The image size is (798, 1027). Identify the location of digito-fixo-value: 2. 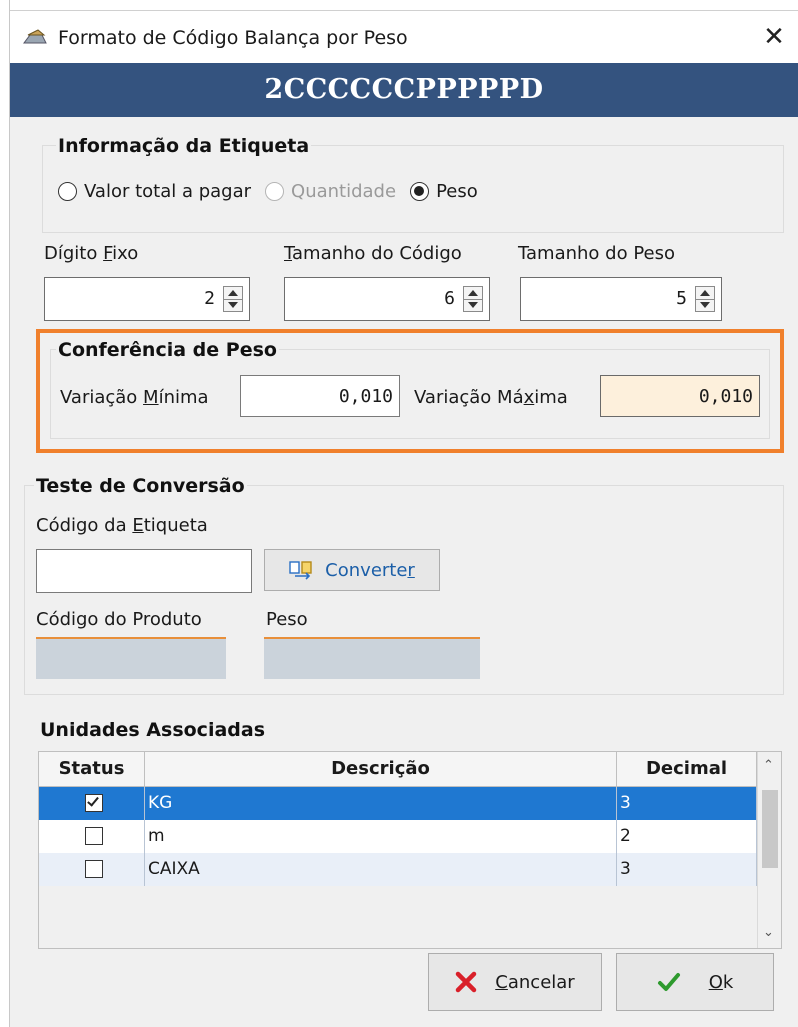
(209, 298).